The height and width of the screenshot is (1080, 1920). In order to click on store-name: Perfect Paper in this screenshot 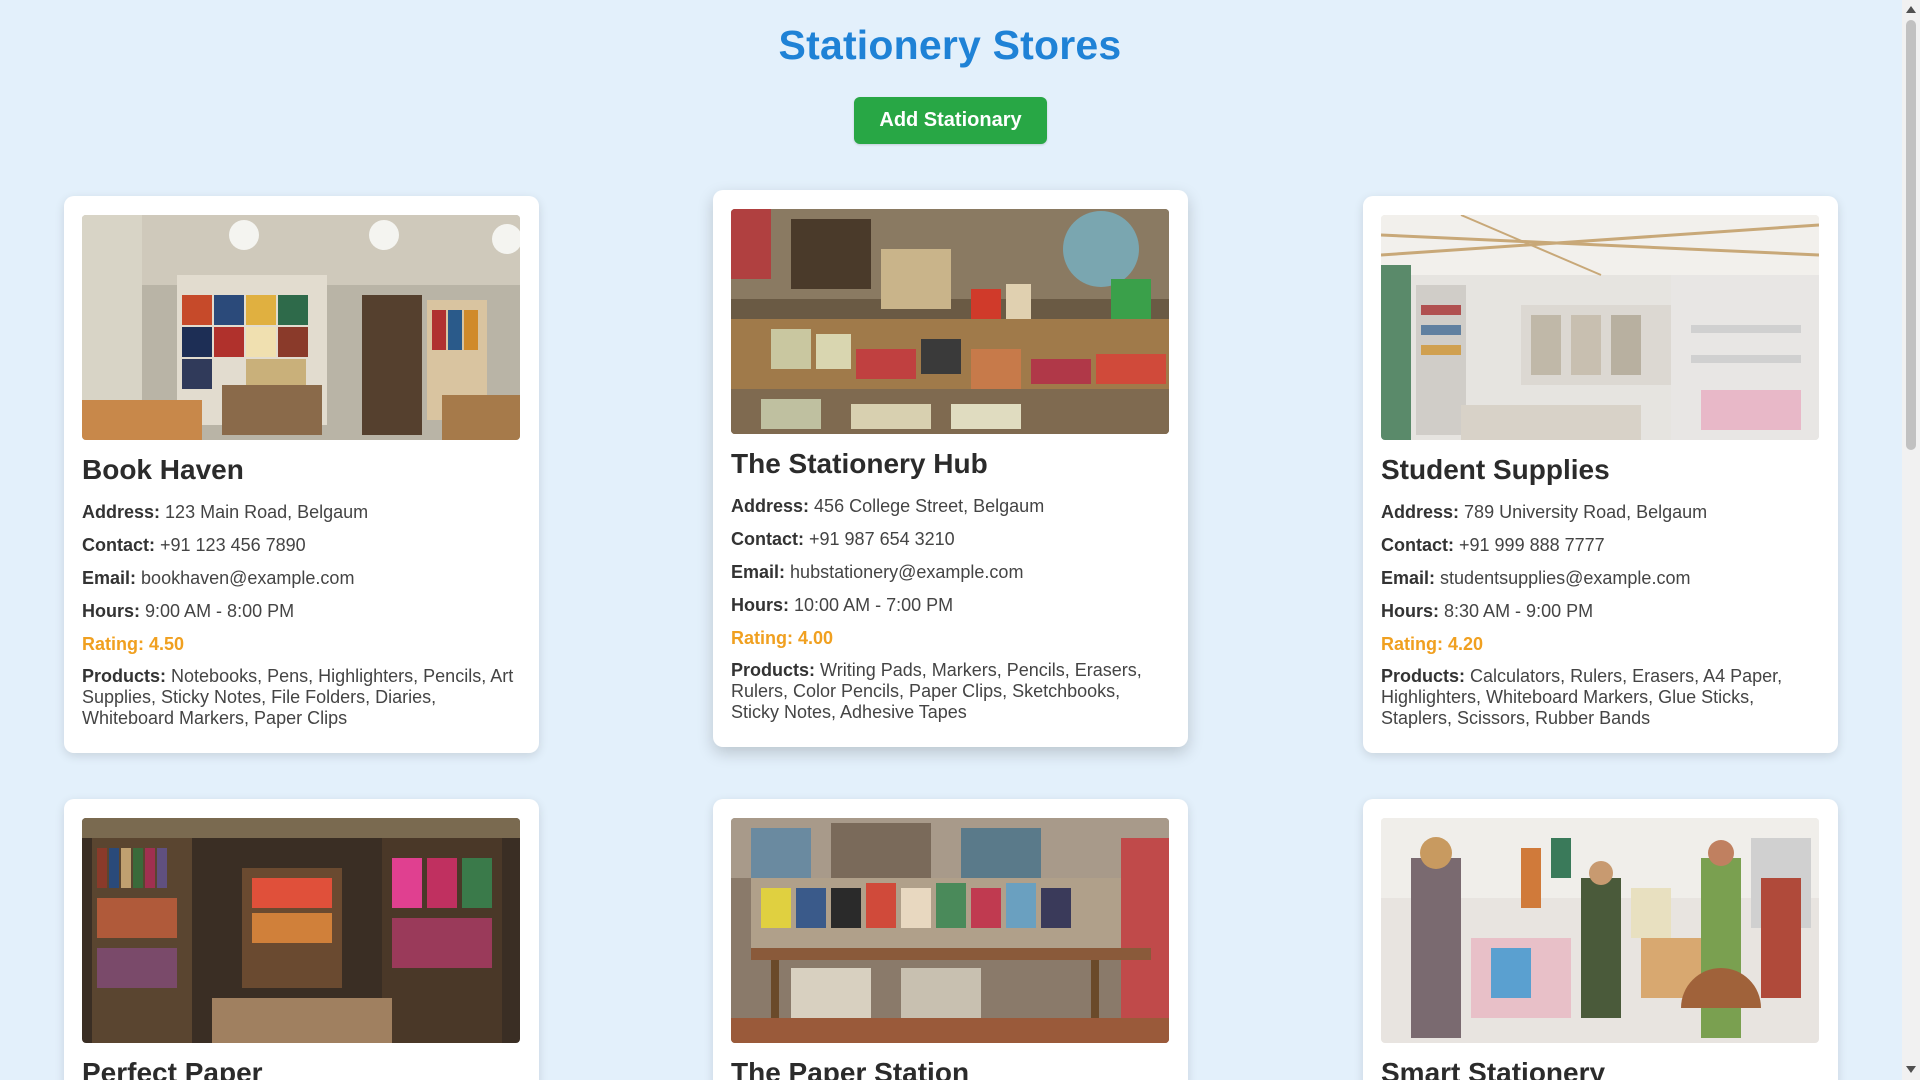, I will do `click(172, 1068)`.